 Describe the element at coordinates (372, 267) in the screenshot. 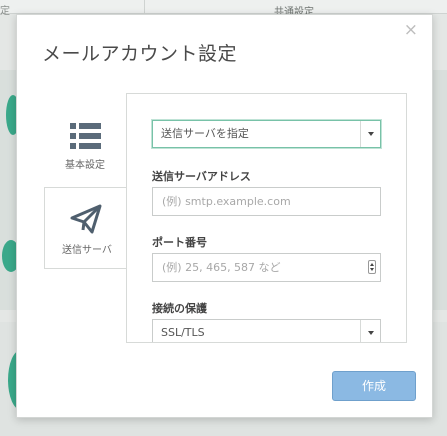

I see `port-stepper` at that location.